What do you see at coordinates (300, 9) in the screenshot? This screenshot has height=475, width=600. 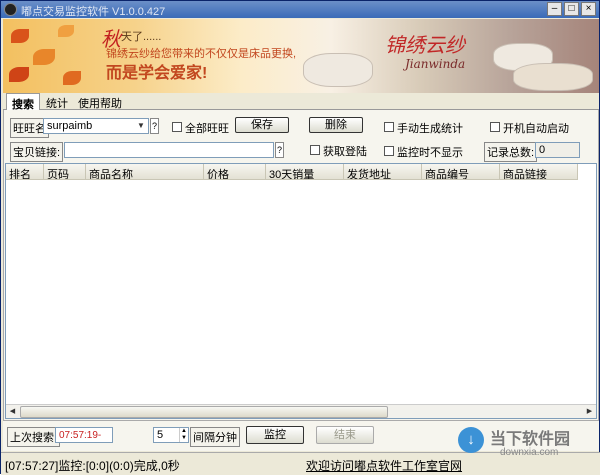 I see `title-bar: 嘟点交易监控软件 V1.0.0.427 – □ ×` at bounding box center [300, 9].